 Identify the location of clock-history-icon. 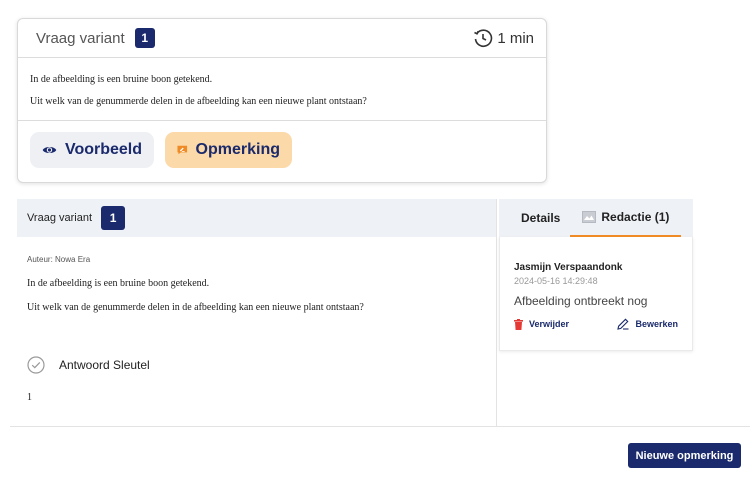
(483, 38).